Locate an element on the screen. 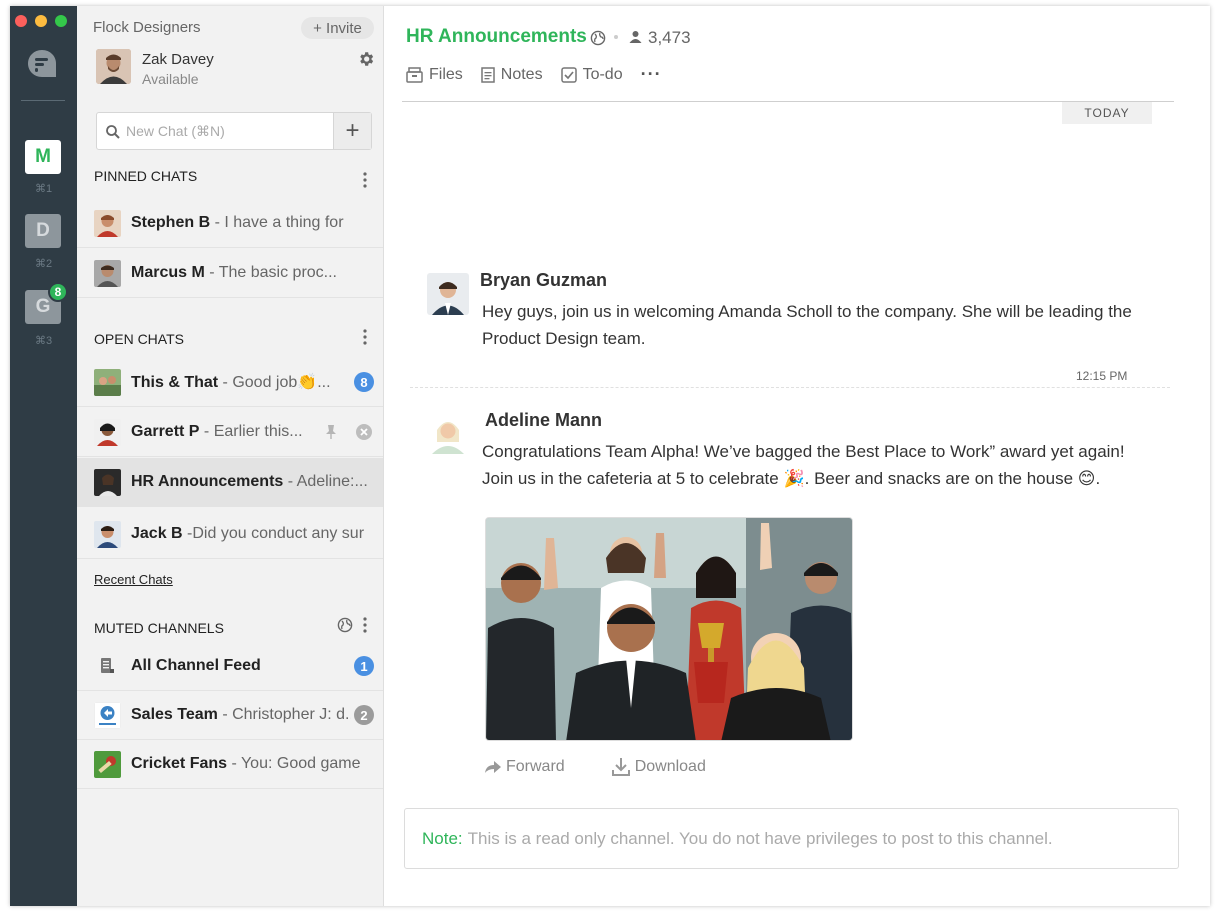  tab-todo: To-do is located at coordinates (591, 74).